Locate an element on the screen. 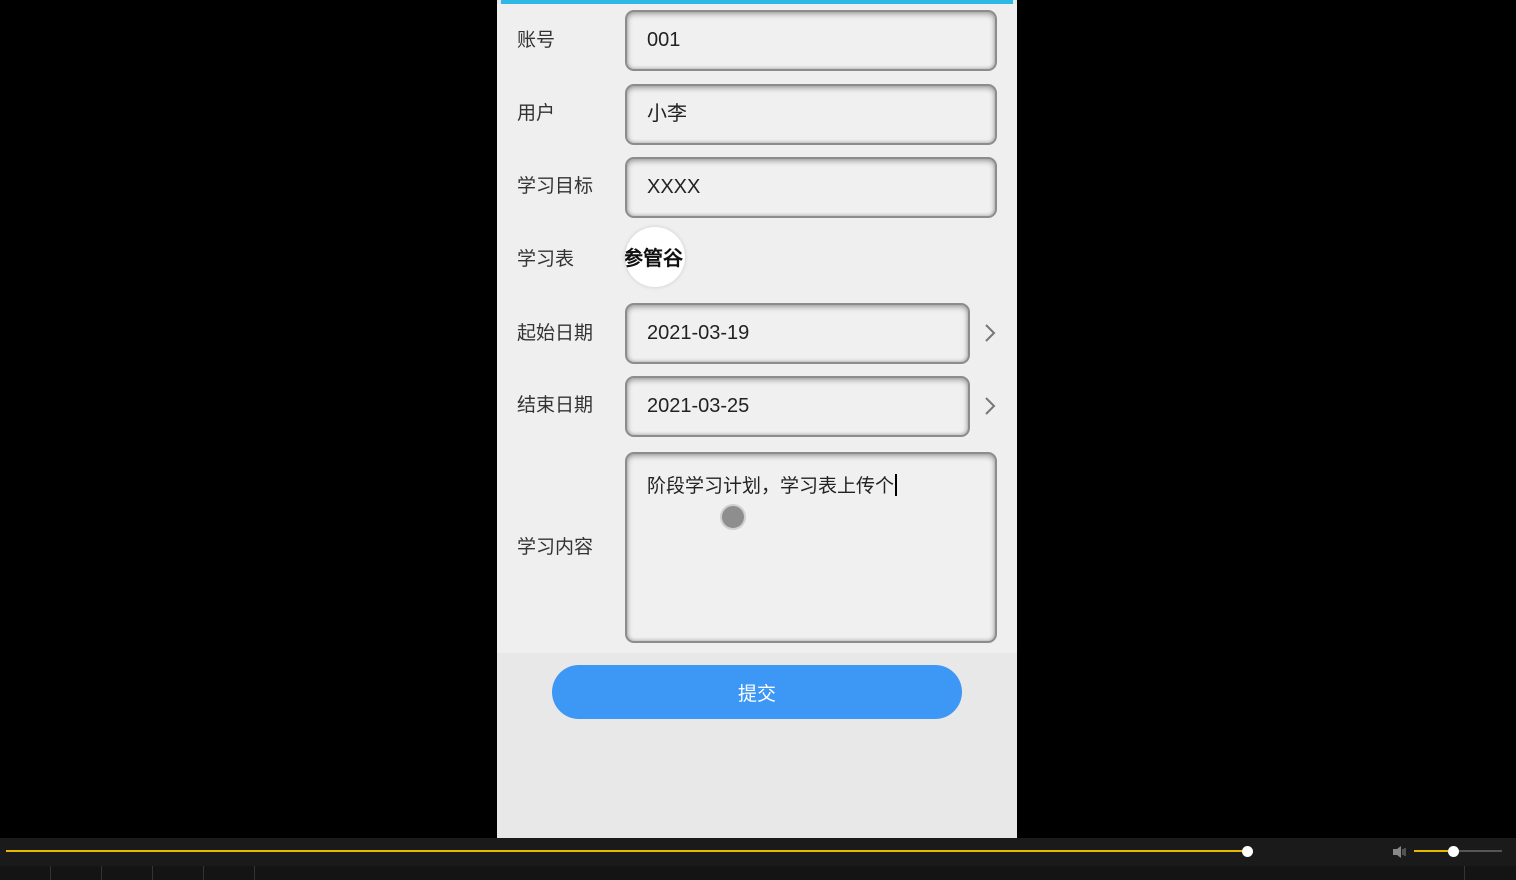 This screenshot has width=1516, height=880. start-date-input: 2021-03-19 is located at coordinates (797, 333).